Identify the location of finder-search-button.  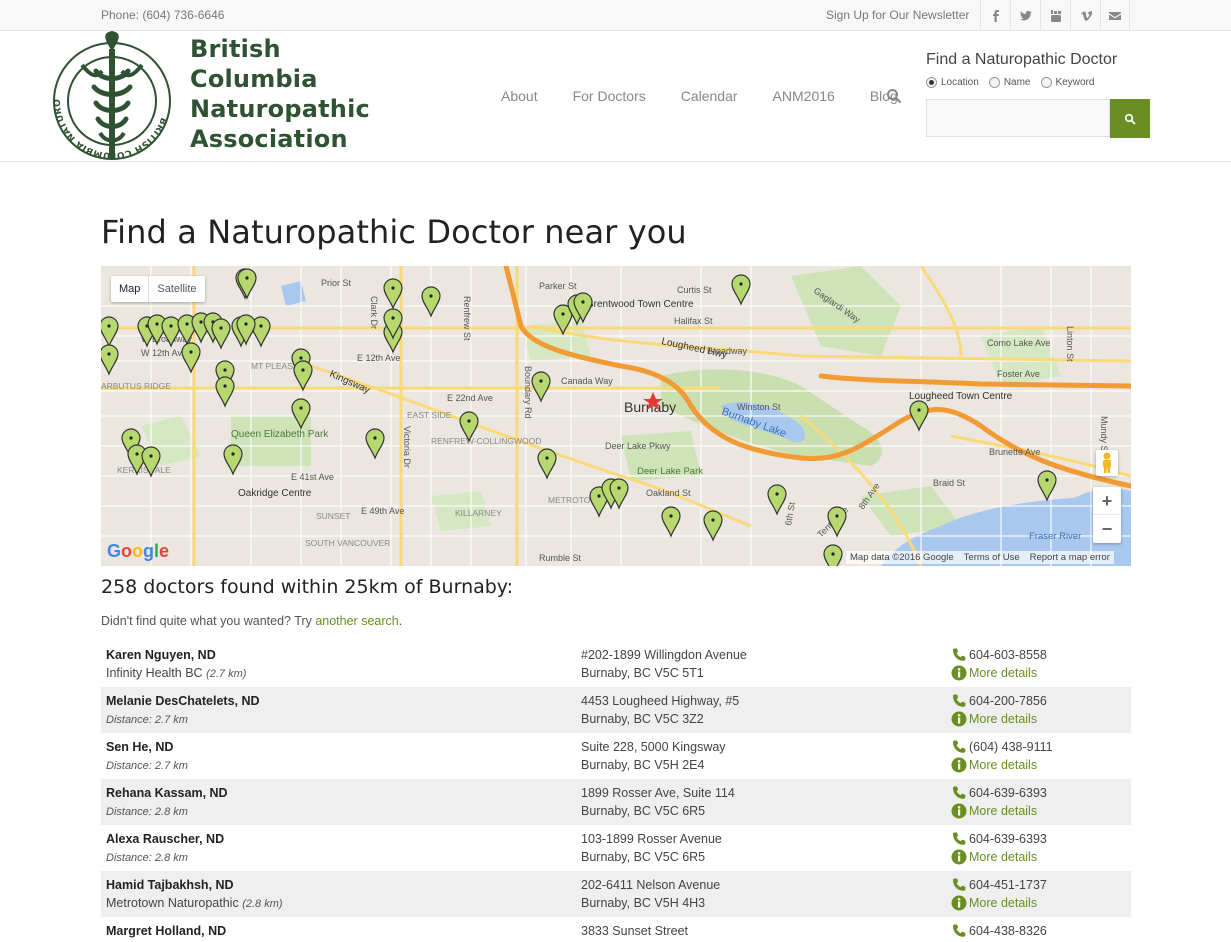
(1130, 118).